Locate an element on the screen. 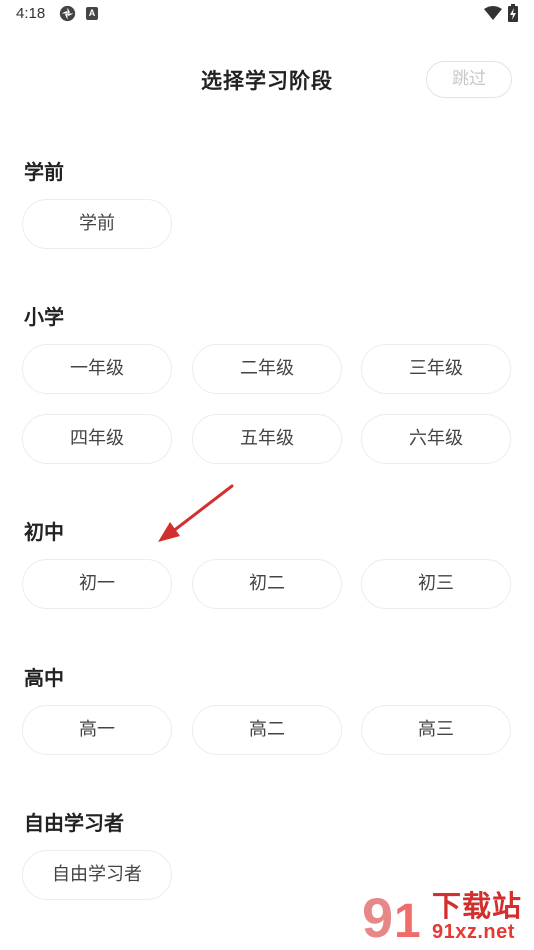 This screenshot has height=950, width=534. watermark: 9 1 下载站 91xz.net is located at coordinates (446, 916).